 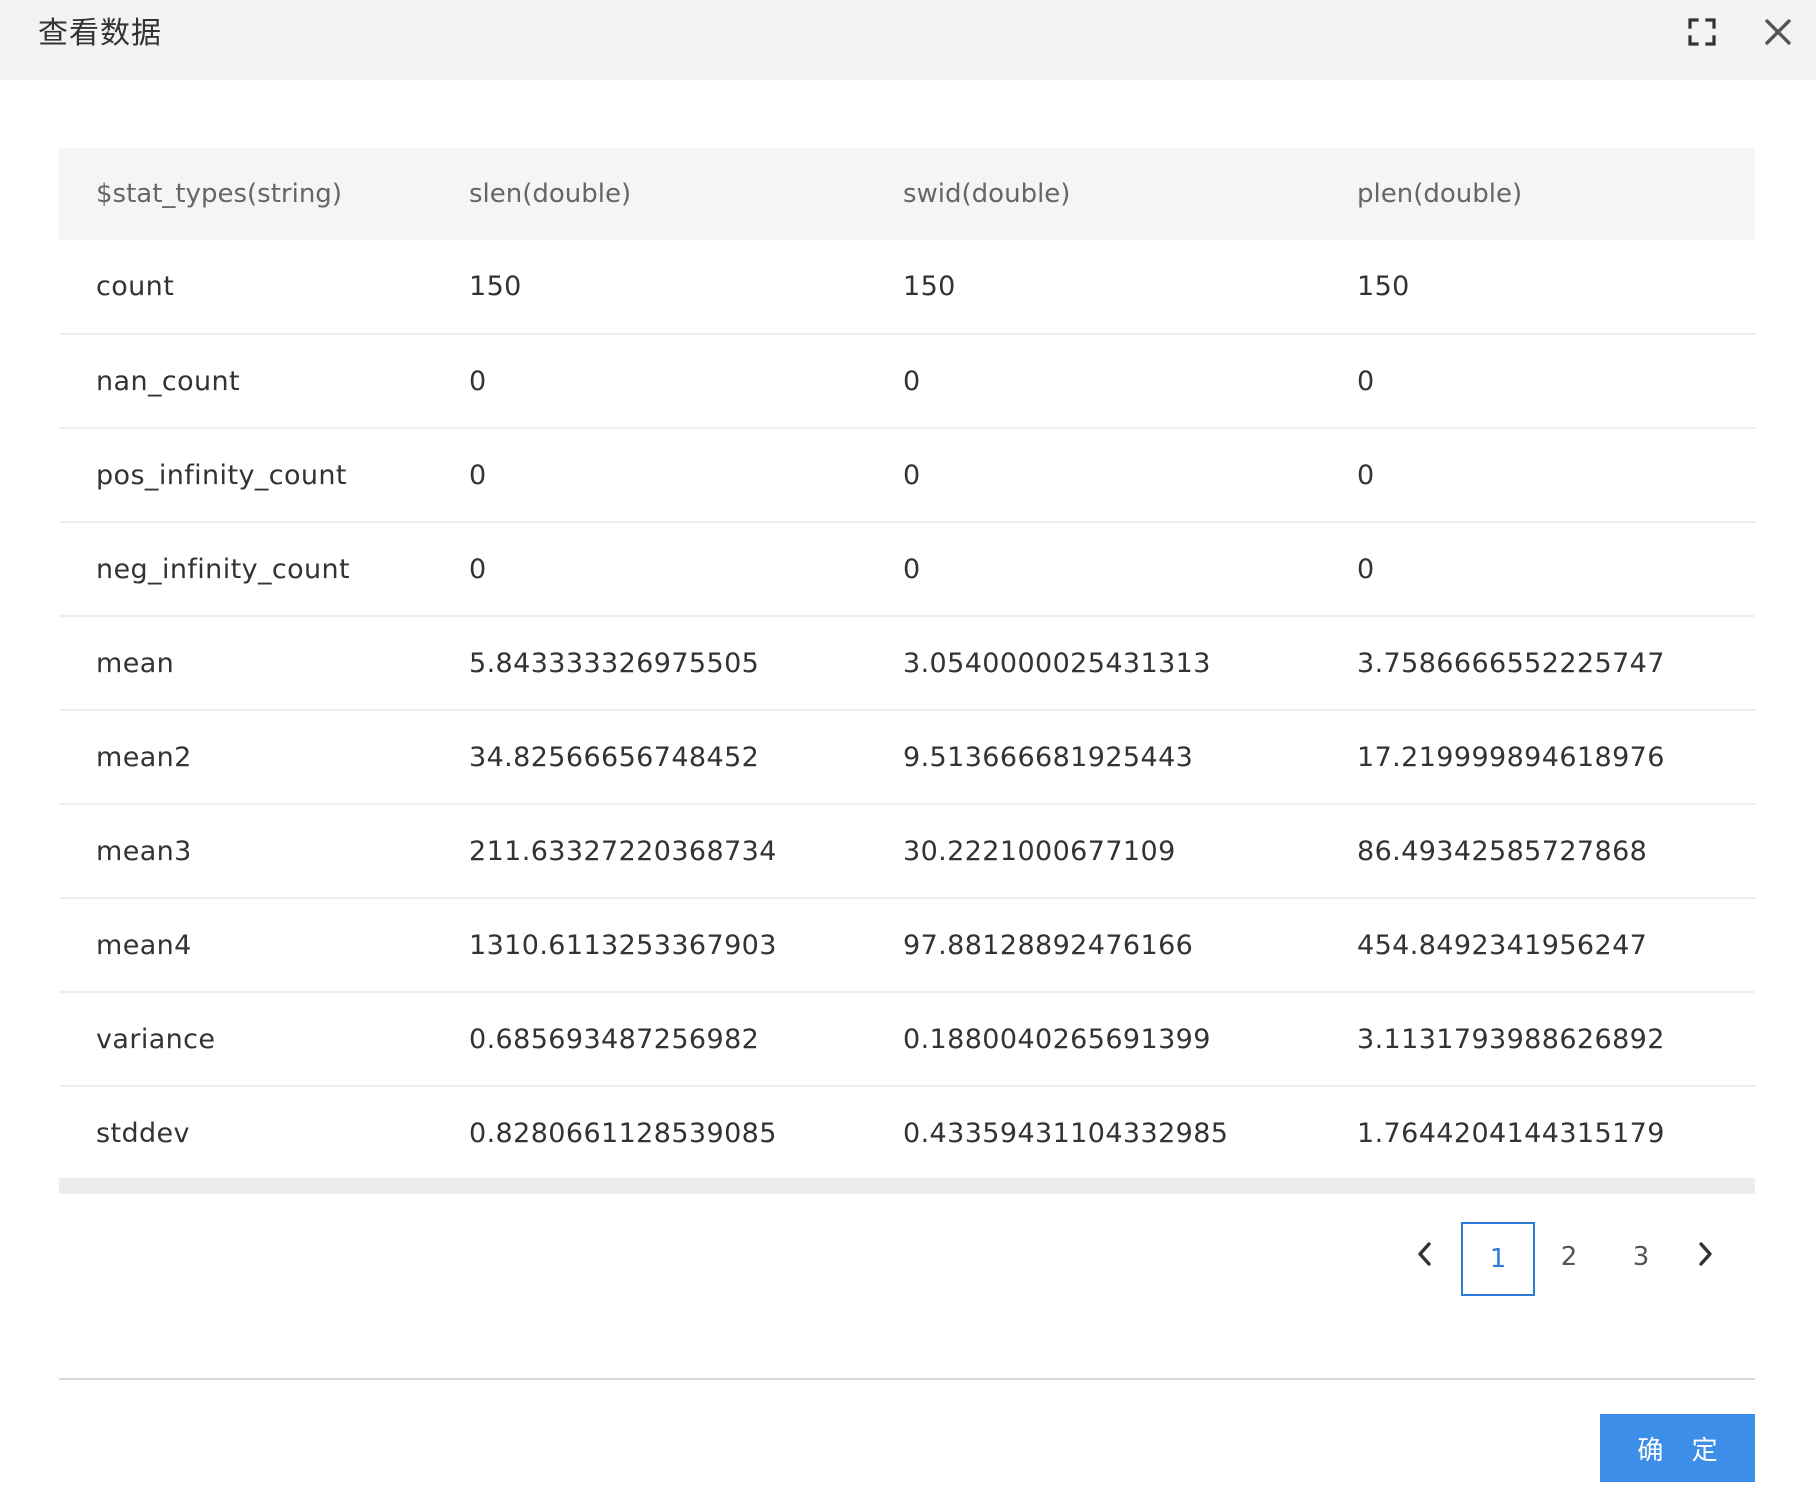 I want to click on table-cell: 3.7586666552225747, so click(x=1511, y=663).